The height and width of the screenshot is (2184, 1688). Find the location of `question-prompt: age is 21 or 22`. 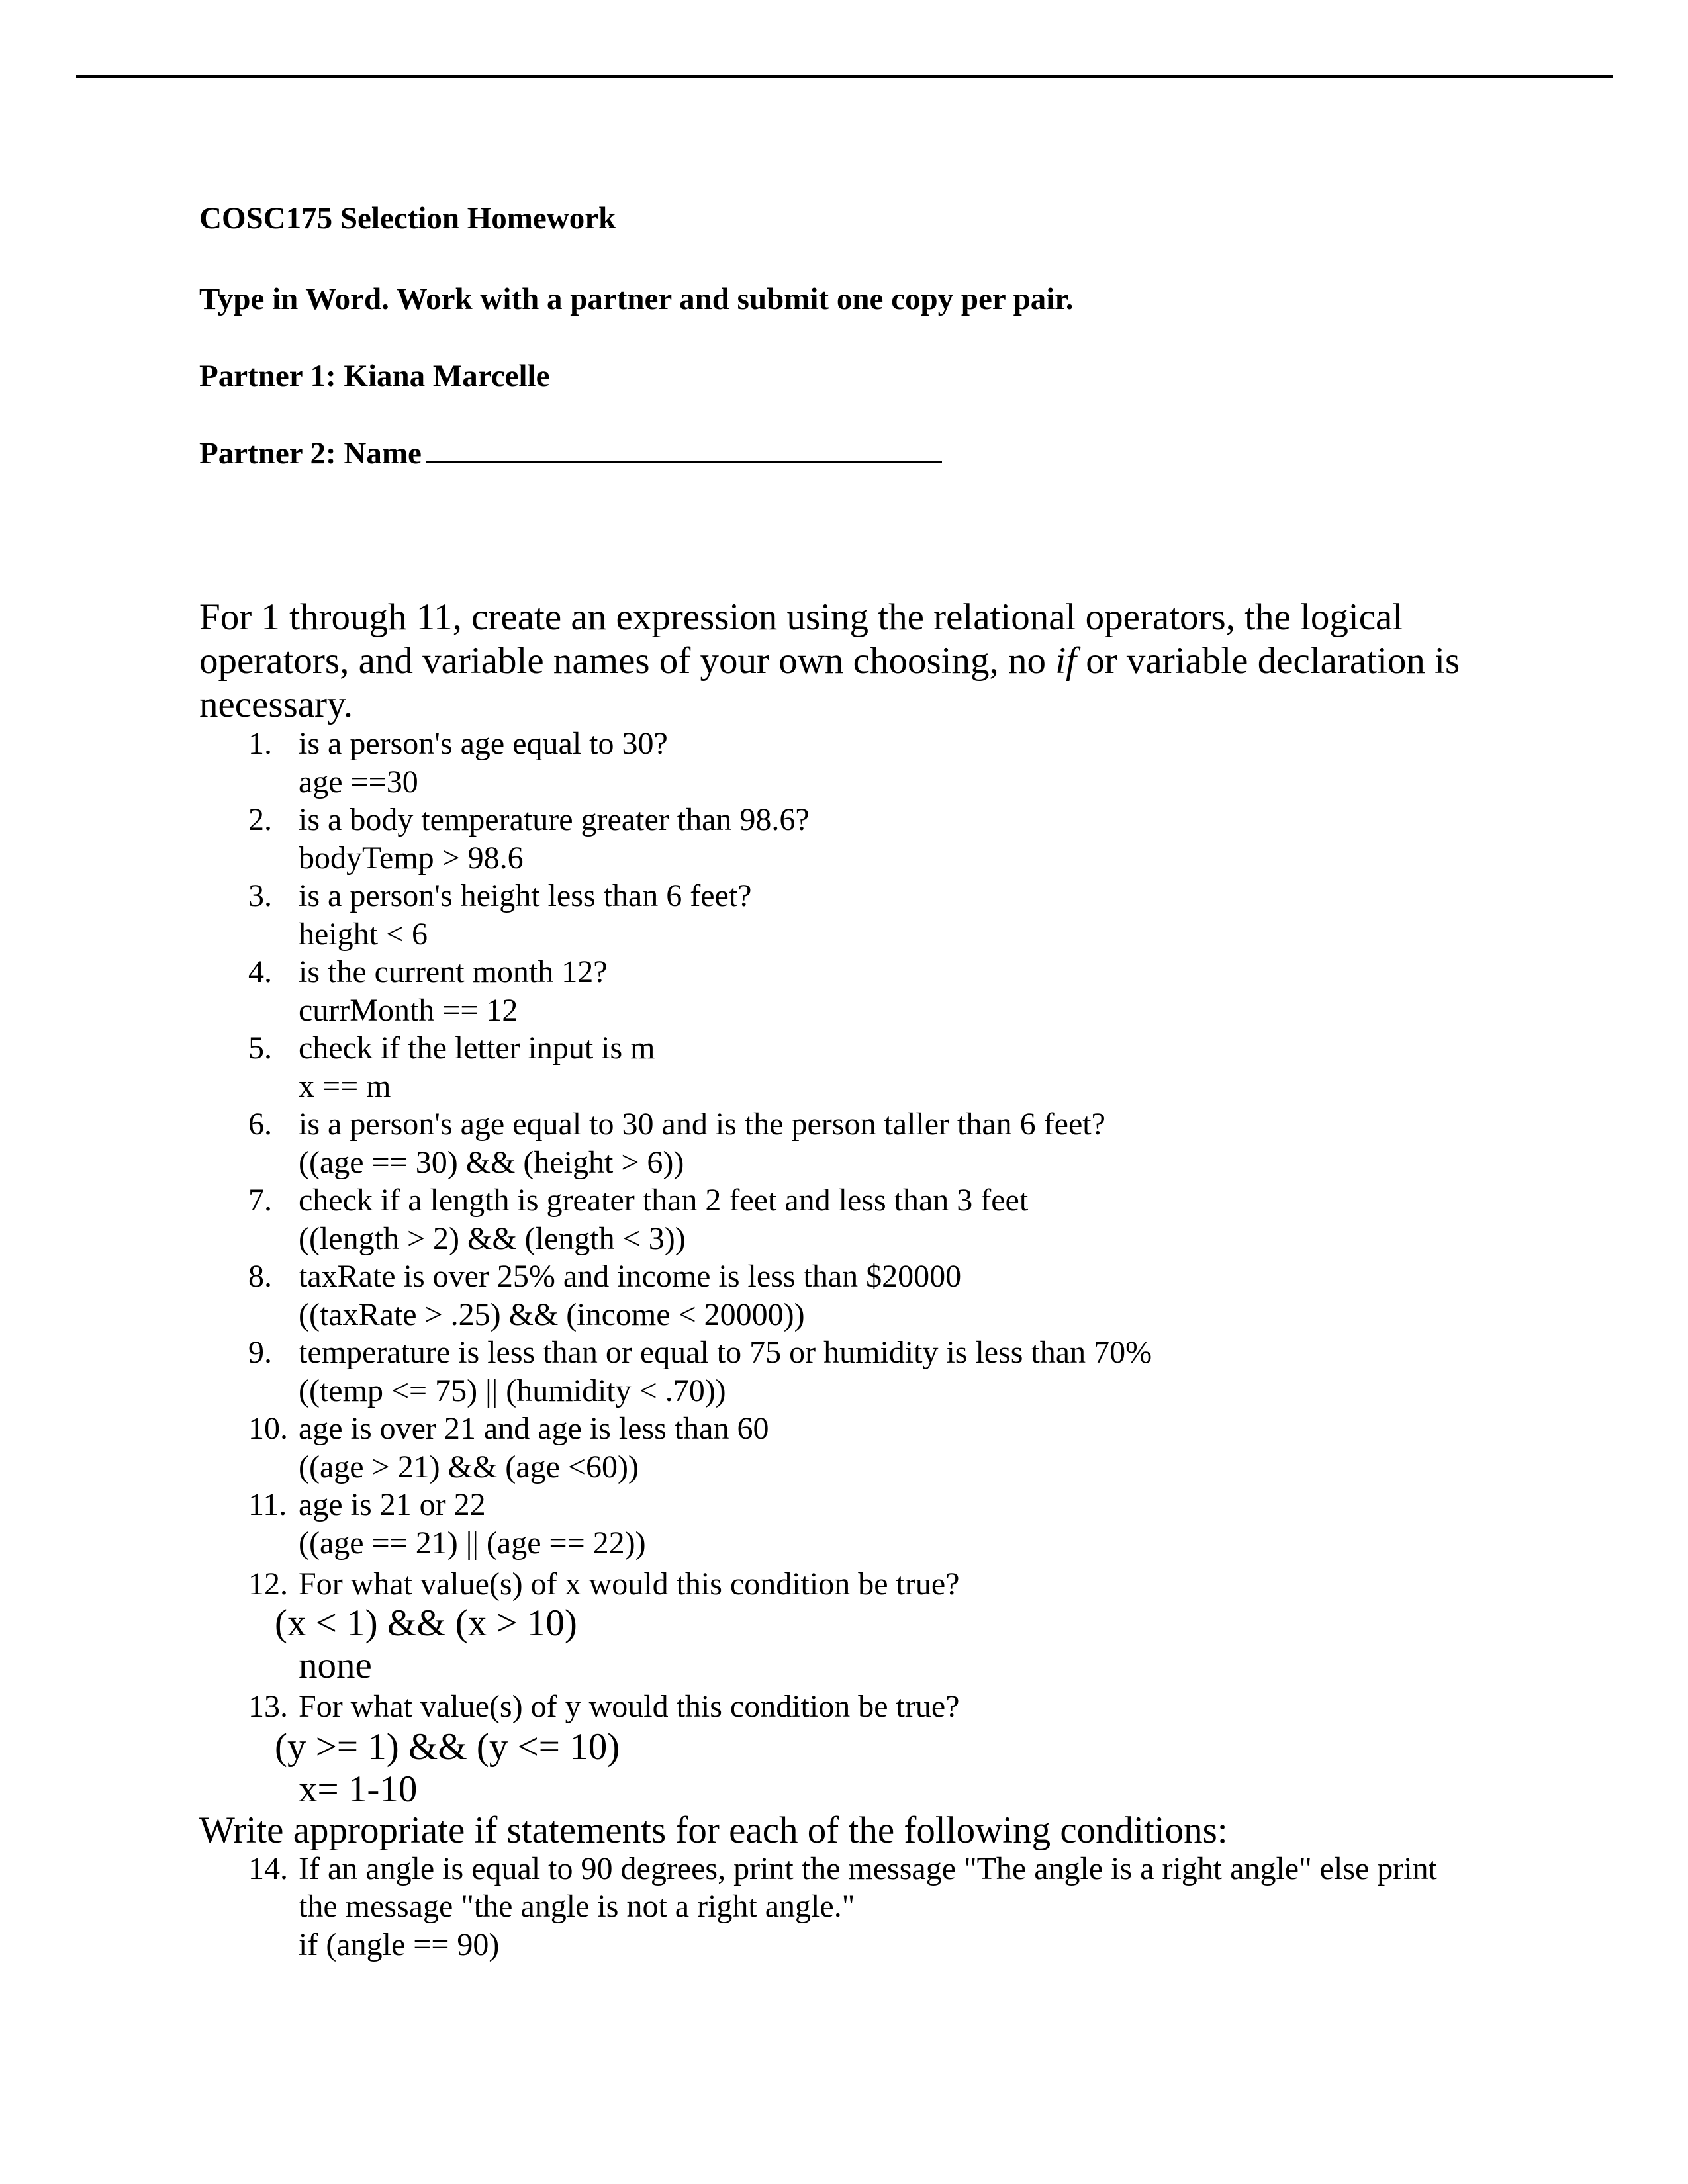

question-prompt: age is 21 or 22 is located at coordinates (392, 1504).